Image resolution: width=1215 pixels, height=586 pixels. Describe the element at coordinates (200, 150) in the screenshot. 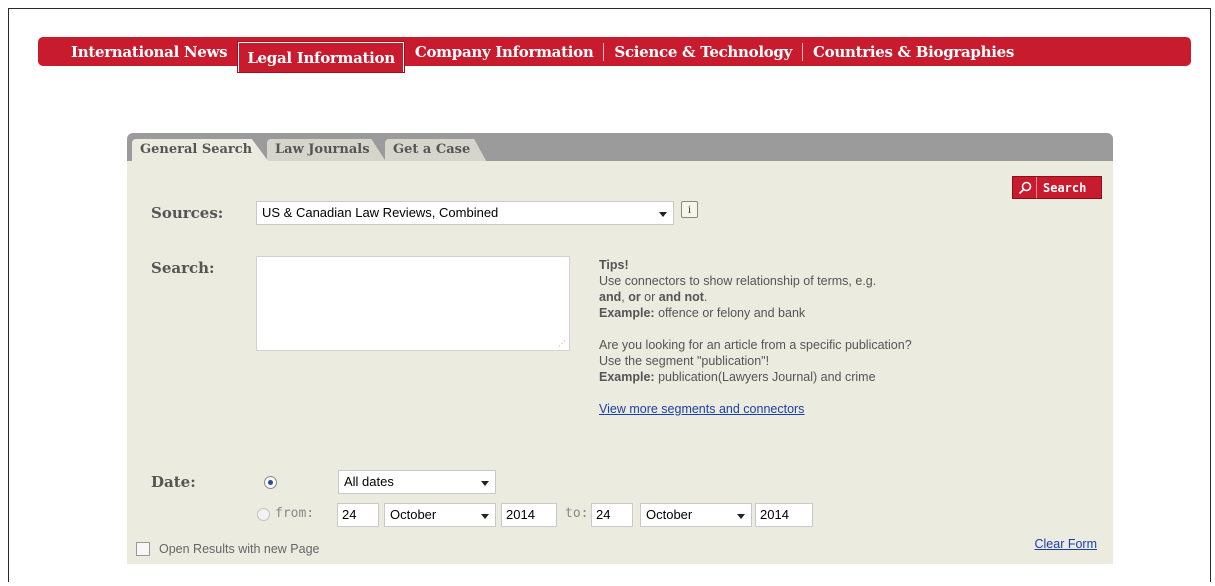

I see `tab-general-search: General Search` at that location.